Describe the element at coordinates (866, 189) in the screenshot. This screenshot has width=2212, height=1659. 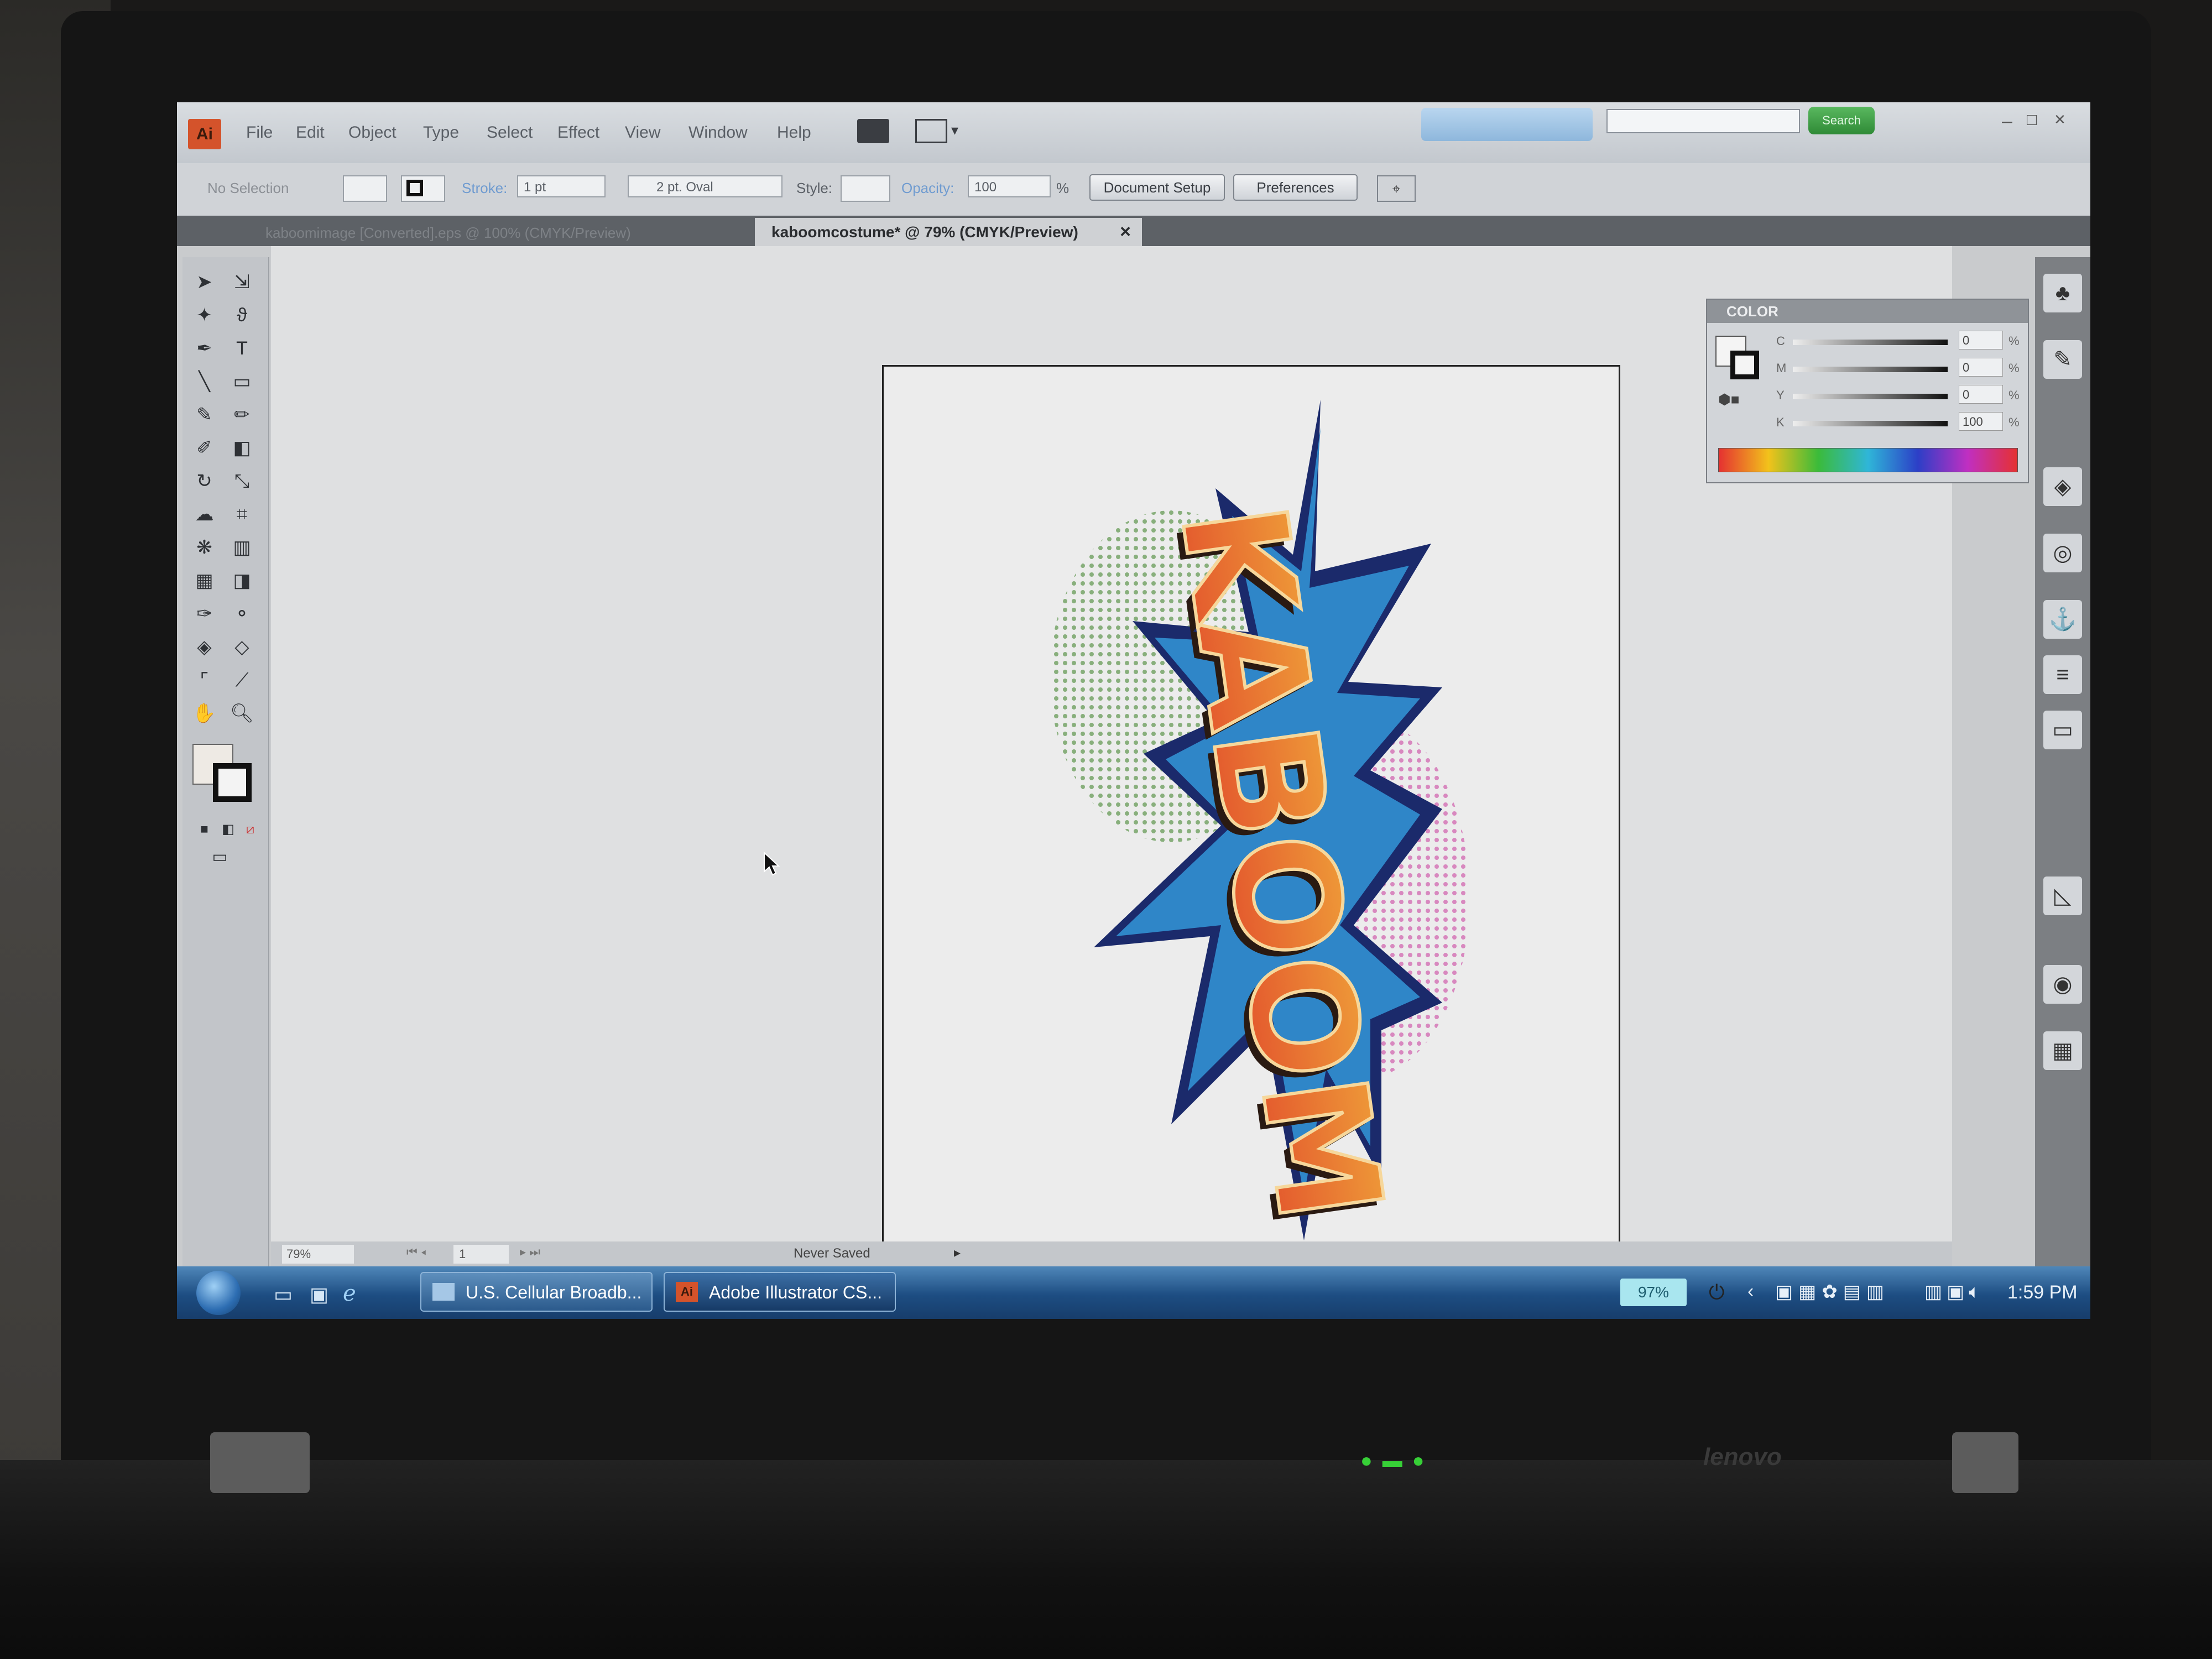
I see `graphic-style-select` at that location.